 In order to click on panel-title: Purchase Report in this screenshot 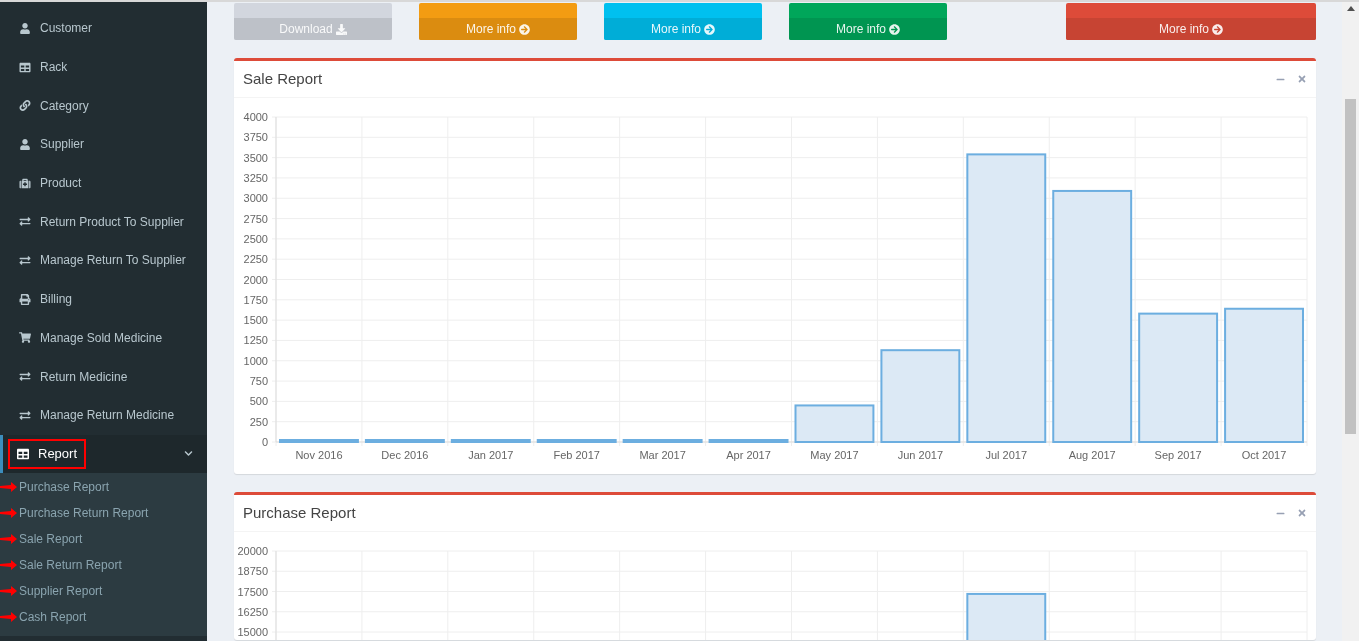, I will do `click(299, 512)`.